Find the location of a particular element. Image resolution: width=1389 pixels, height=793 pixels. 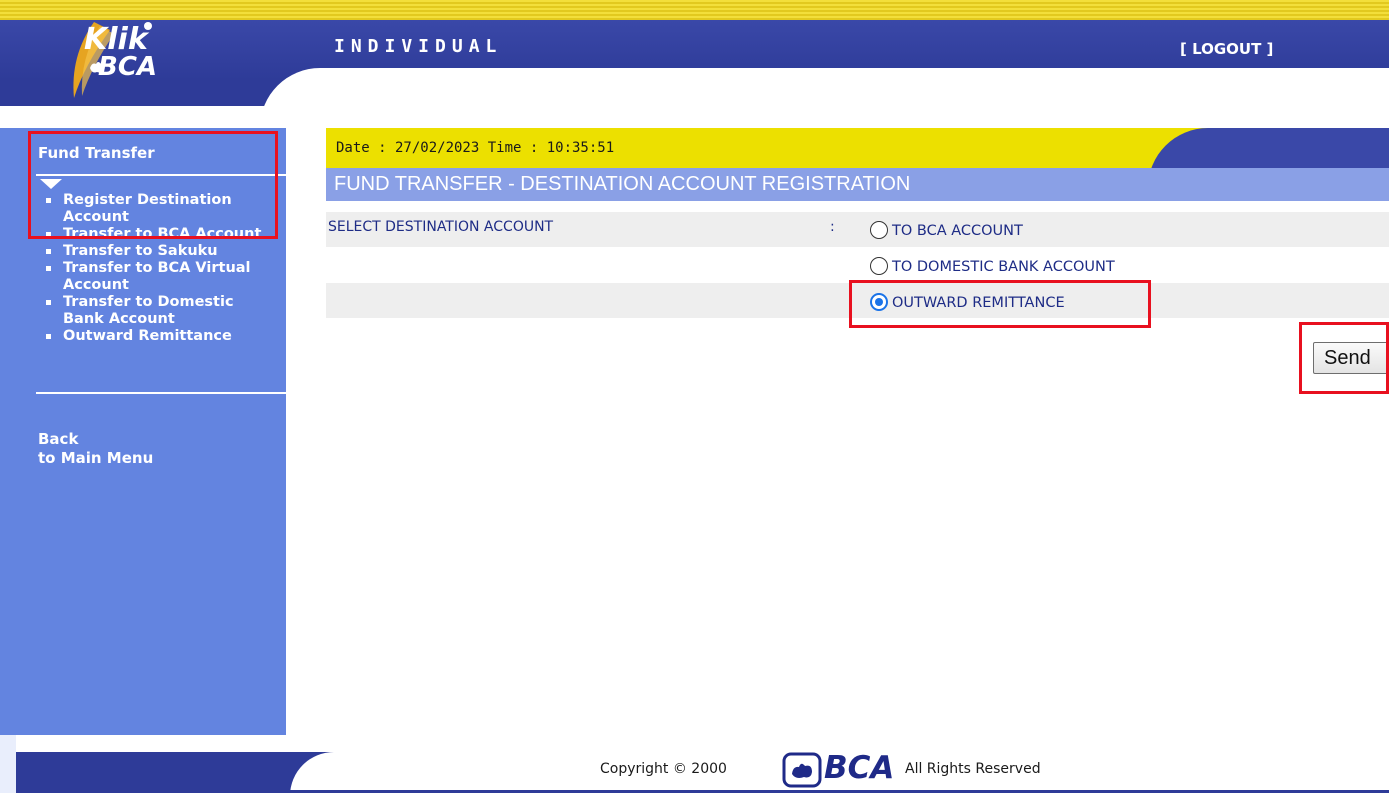

sidebar-item-label: Transfer to BCA Account is located at coordinates (162, 234).